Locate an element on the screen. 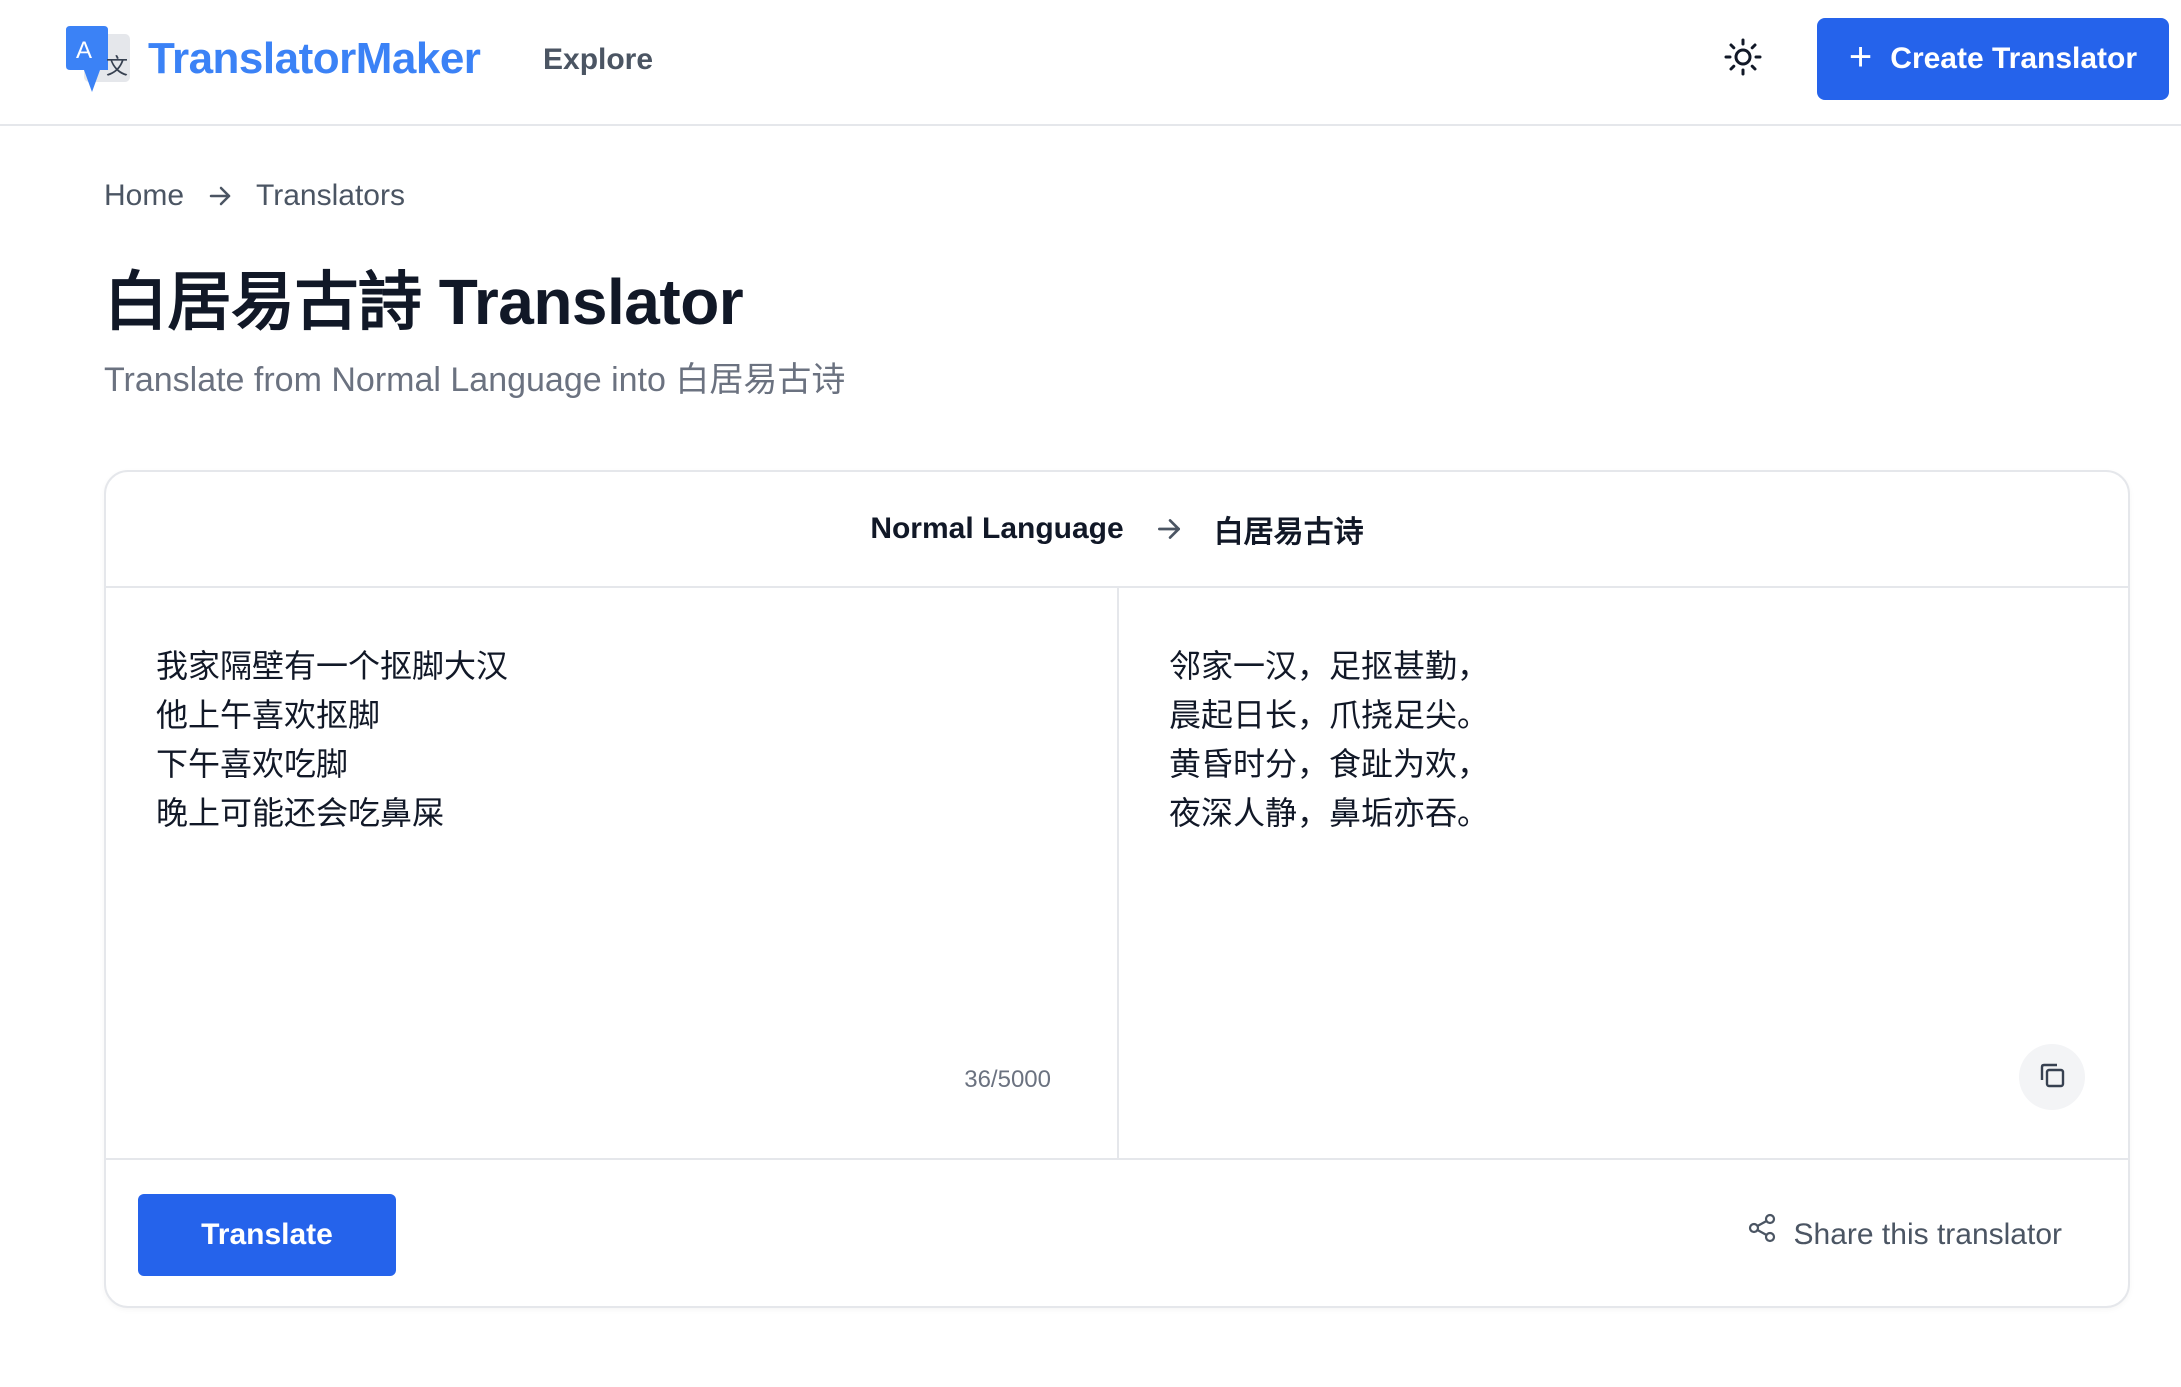  share-icon is located at coordinates (1762, 1234).